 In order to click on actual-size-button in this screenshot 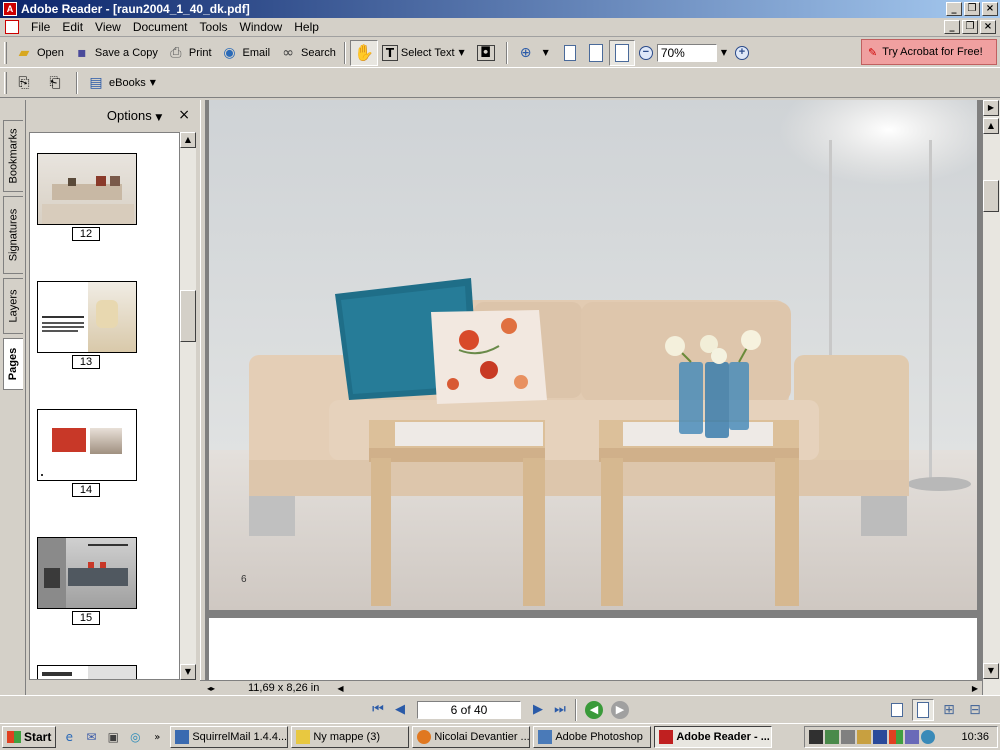, I will do `click(570, 53)`.